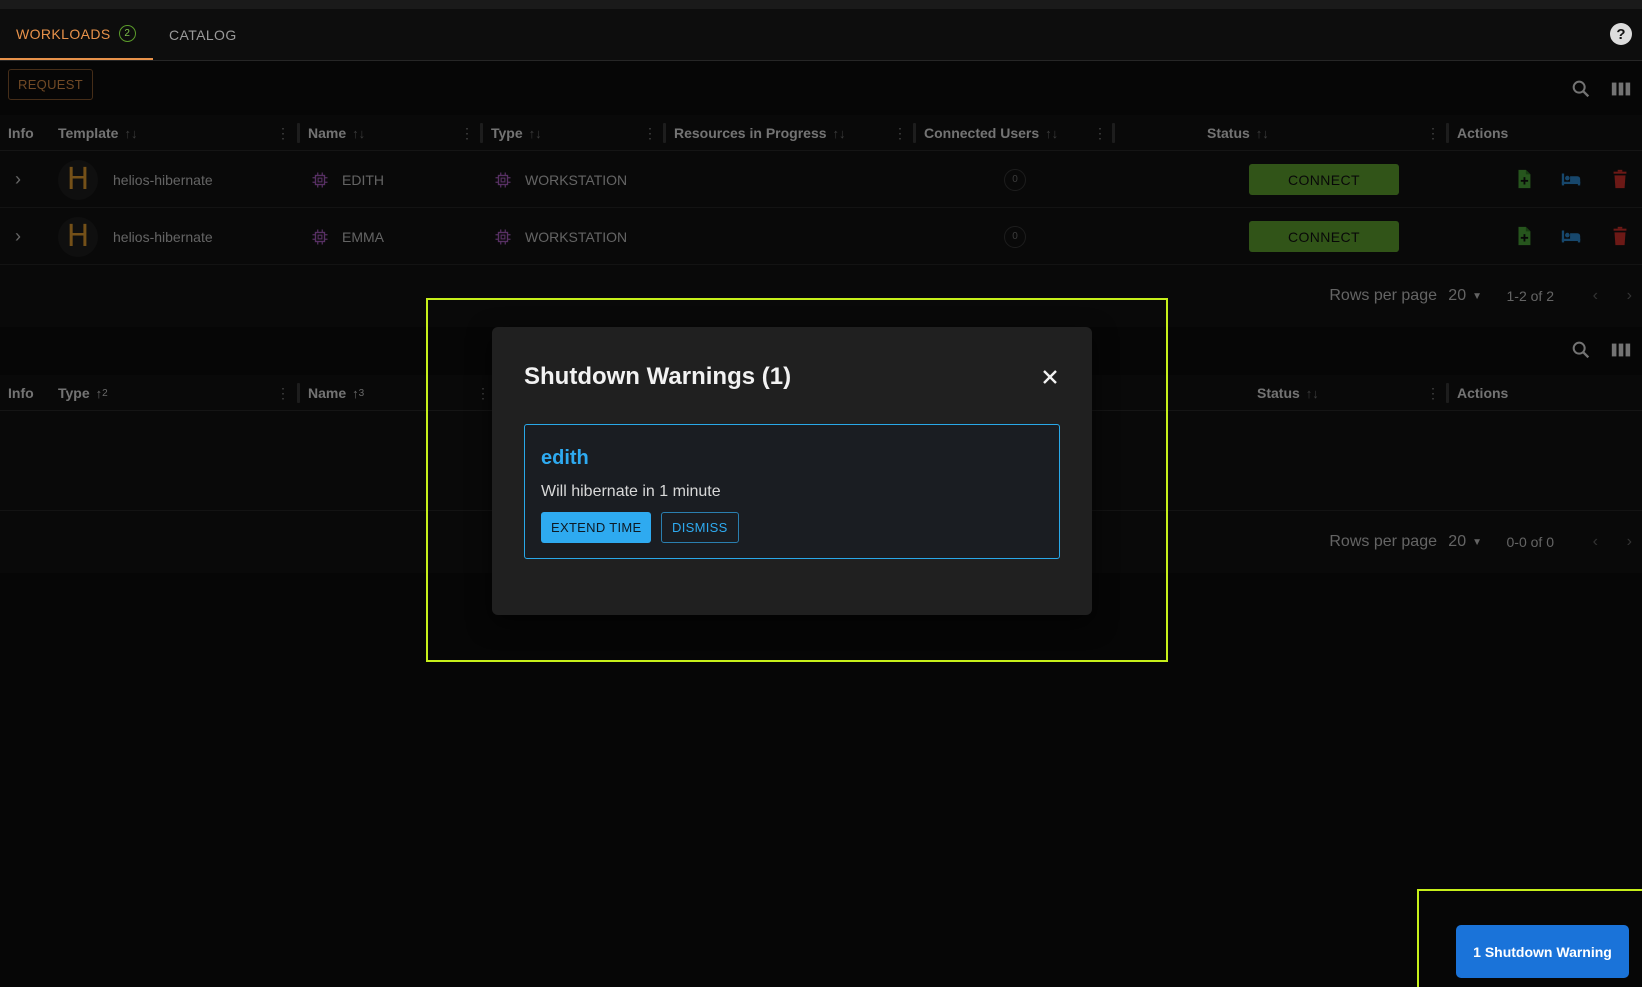 This screenshot has height=987, width=1642. What do you see at coordinates (203, 34) in the screenshot?
I see `tab-catalog-label: CATALOG` at bounding box center [203, 34].